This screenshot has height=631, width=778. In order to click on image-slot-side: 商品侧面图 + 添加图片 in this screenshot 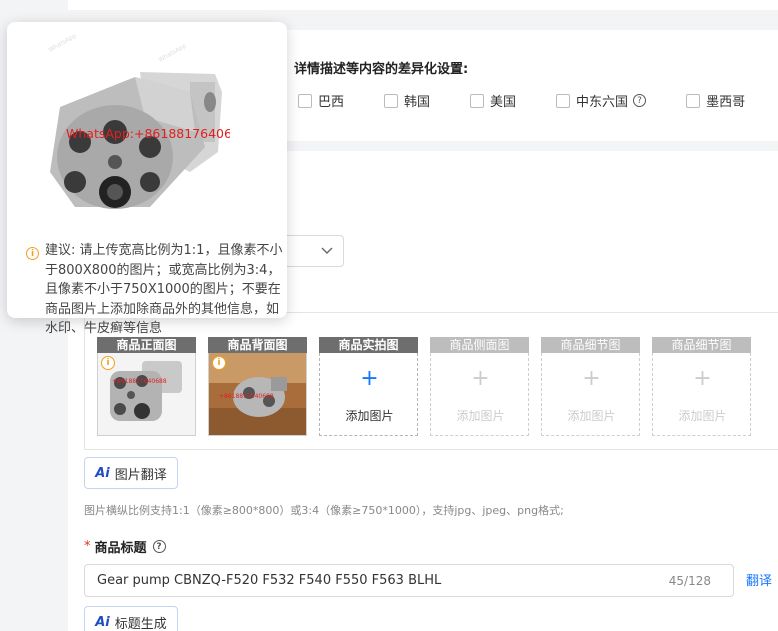, I will do `click(479, 386)`.